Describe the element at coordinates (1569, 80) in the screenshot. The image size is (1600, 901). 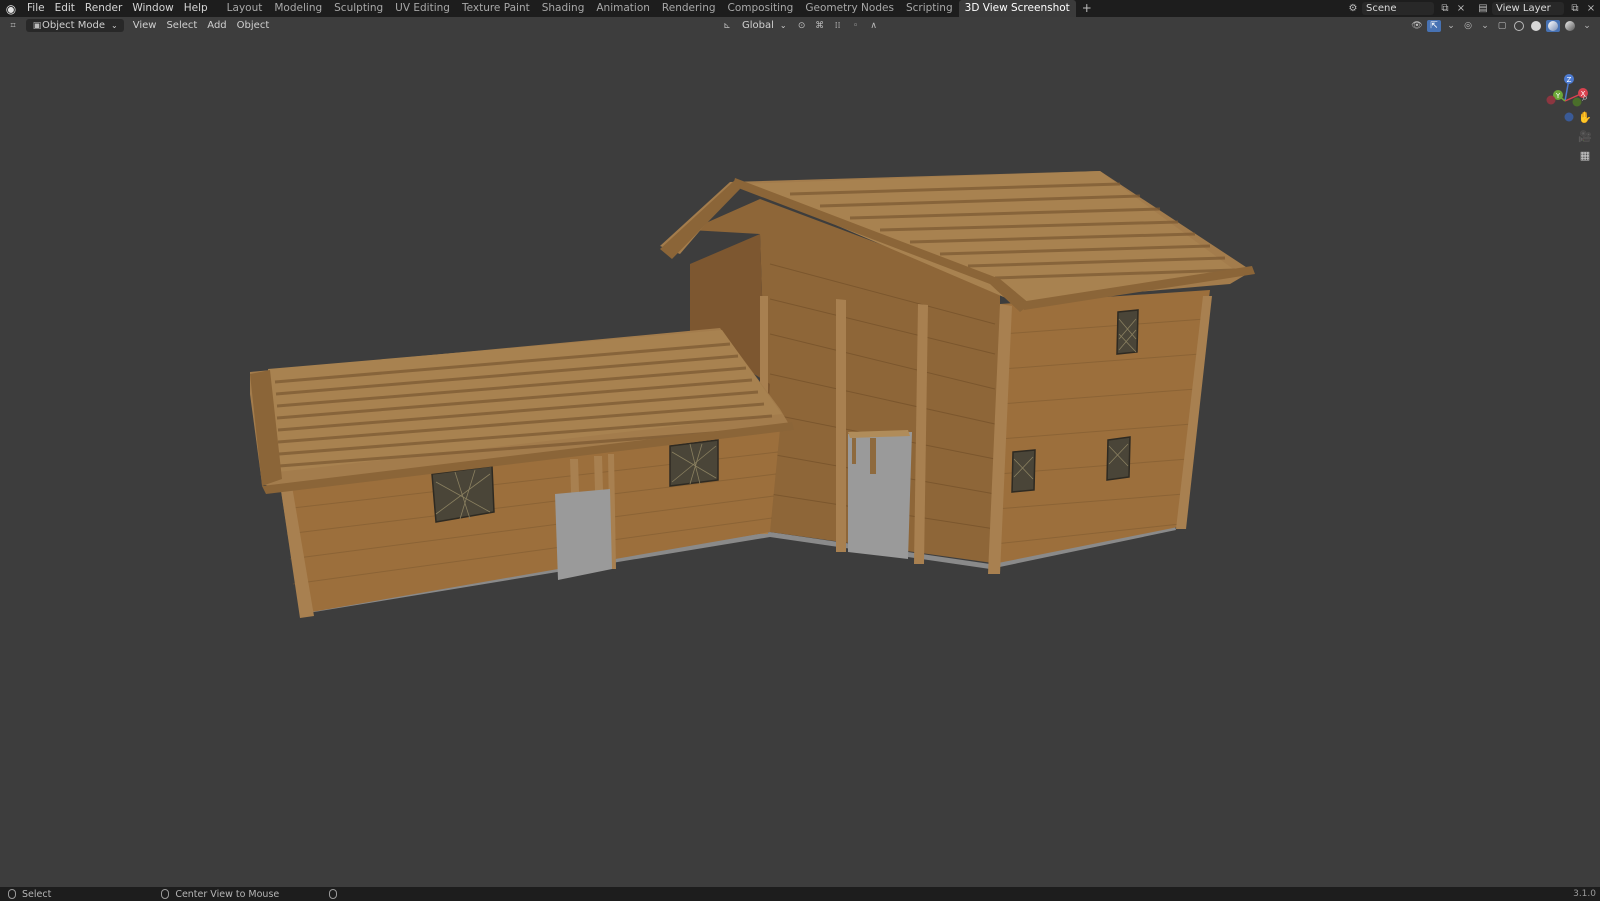
I see `gizmo-z-label: Z` at that location.